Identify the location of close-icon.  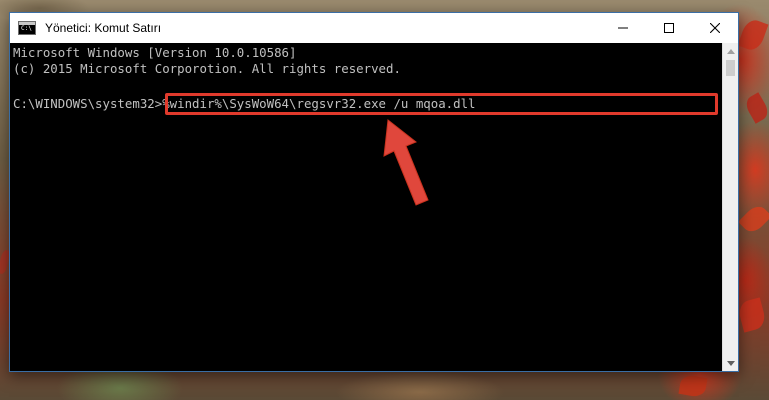
(715, 28).